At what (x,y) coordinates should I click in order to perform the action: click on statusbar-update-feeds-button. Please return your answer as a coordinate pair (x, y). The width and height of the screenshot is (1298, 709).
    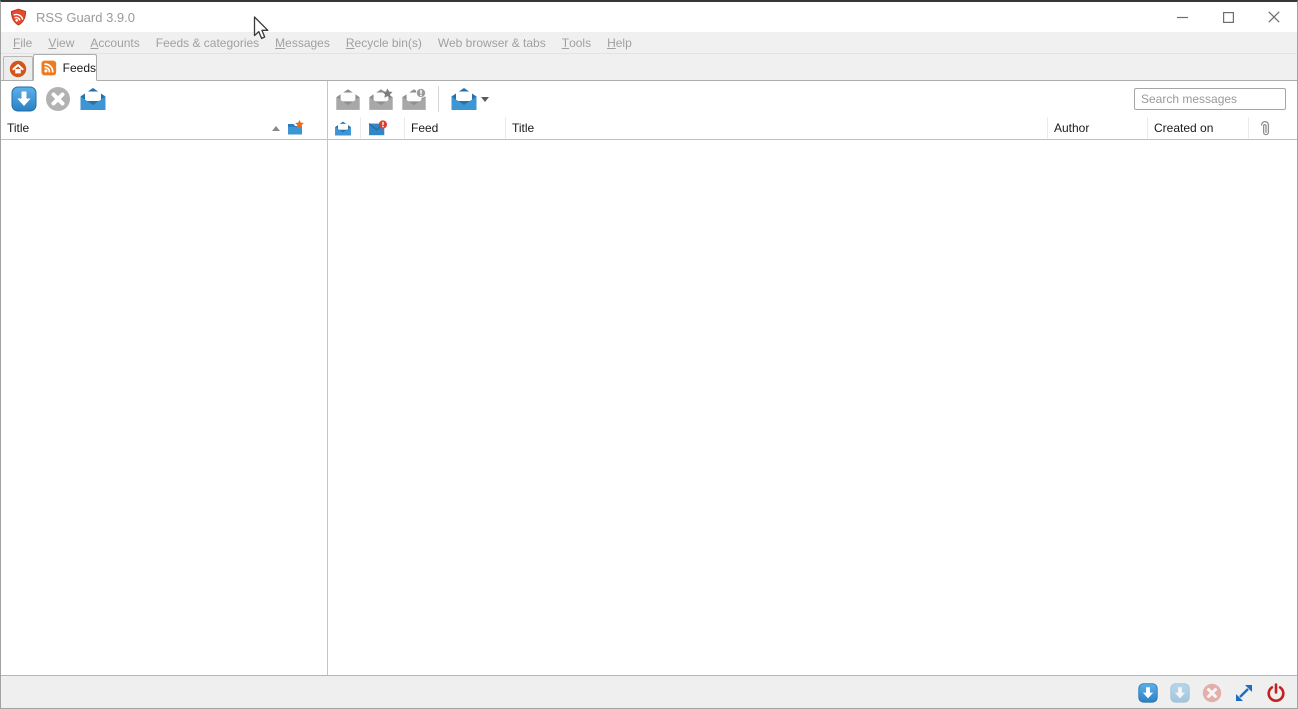
    Looking at the image, I should click on (1148, 693).